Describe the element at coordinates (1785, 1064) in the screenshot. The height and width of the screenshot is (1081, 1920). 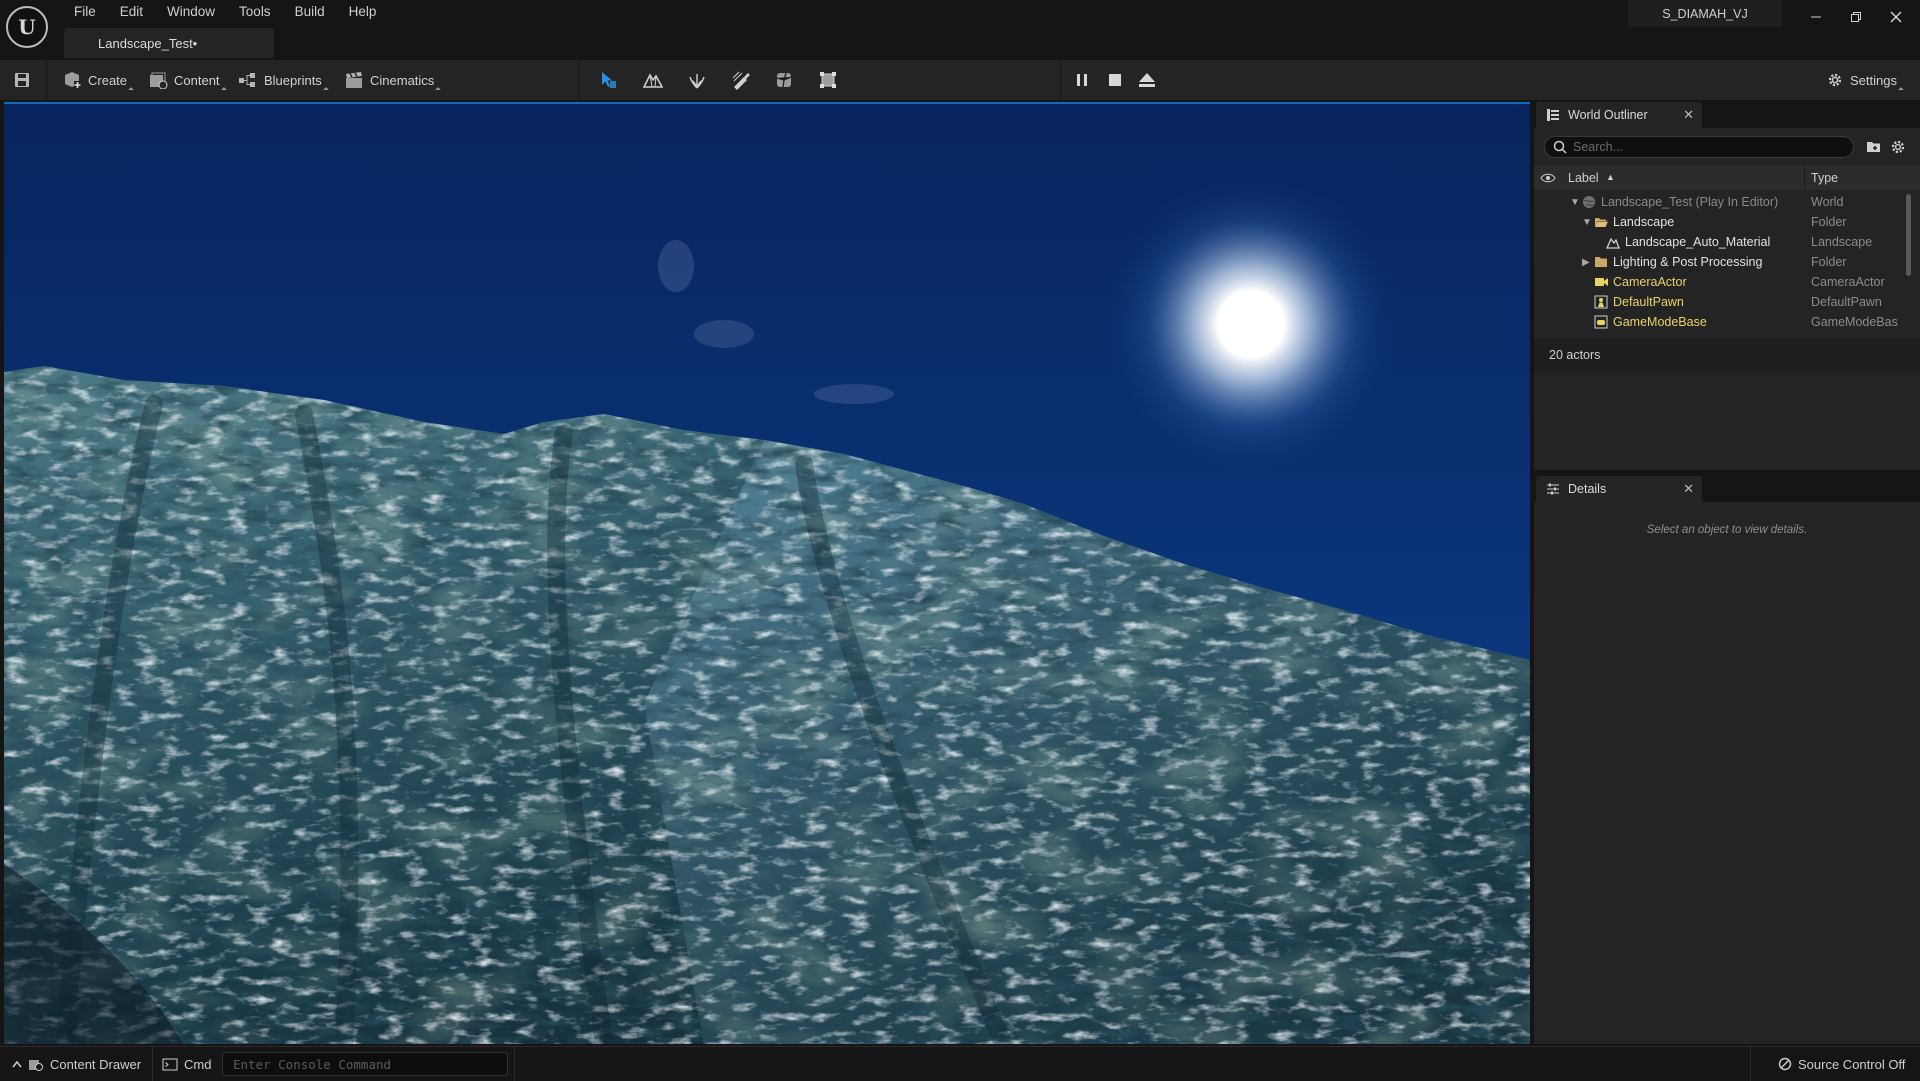
I see `source-control-off-icon` at that location.